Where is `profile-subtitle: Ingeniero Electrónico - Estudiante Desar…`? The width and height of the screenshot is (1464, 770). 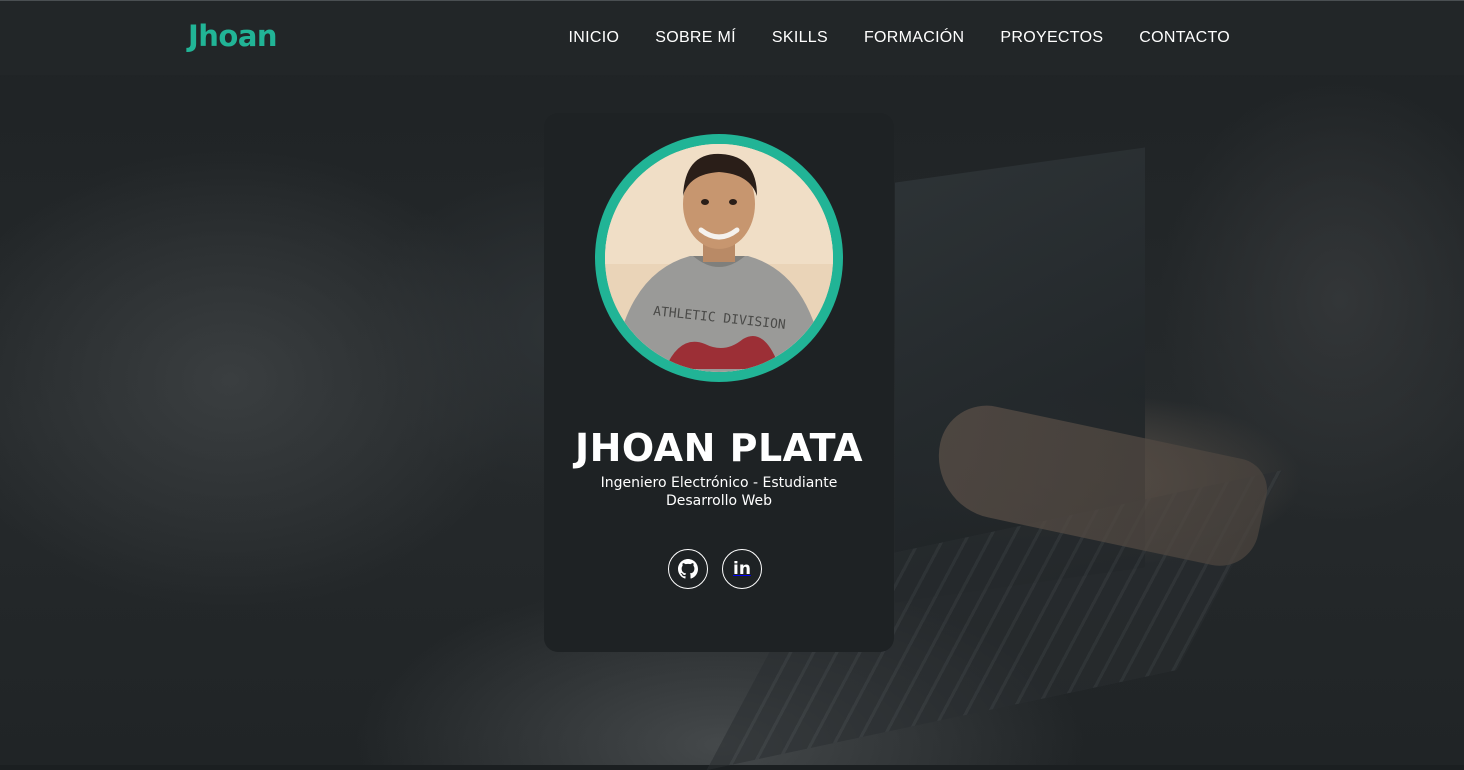 profile-subtitle: Ingeniero Electrónico - Estudiante Desar… is located at coordinates (719, 492).